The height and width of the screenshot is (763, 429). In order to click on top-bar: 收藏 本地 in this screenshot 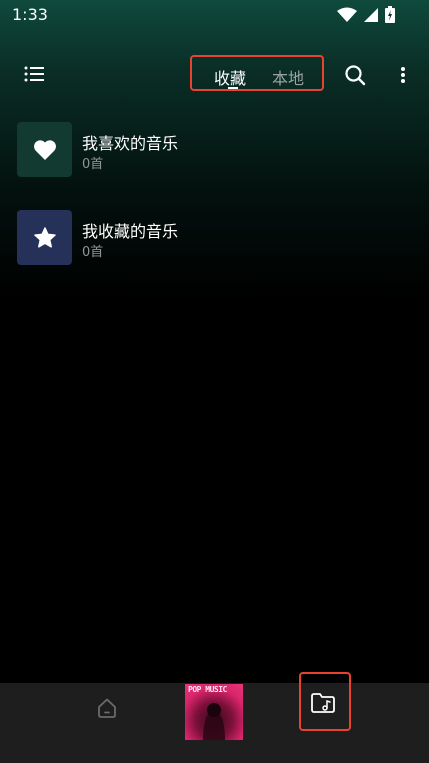, I will do `click(214, 75)`.